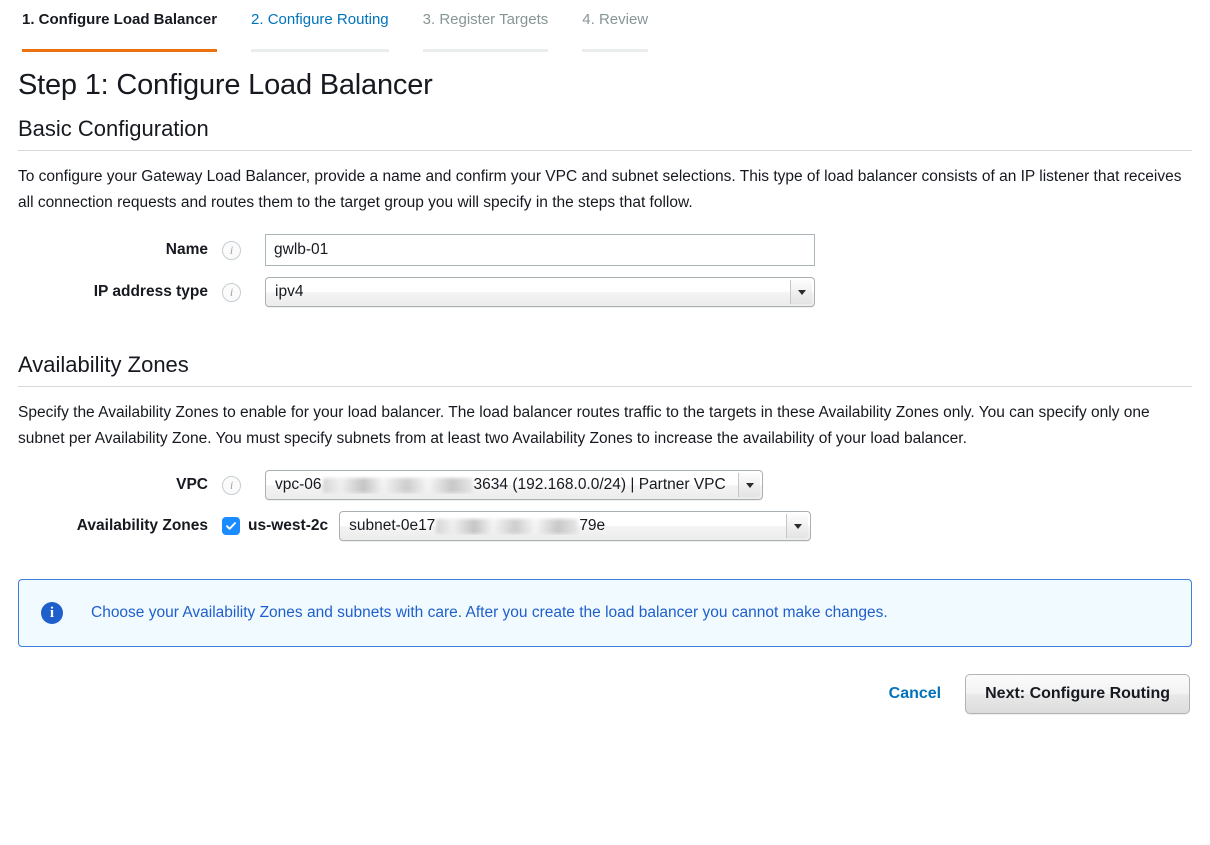 The width and height of the screenshot is (1210, 845). Describe the element at coordinates (605, 270) in the screenshot. I see `basic-configuration-form: Name i IP address type i ipv4` at that location.